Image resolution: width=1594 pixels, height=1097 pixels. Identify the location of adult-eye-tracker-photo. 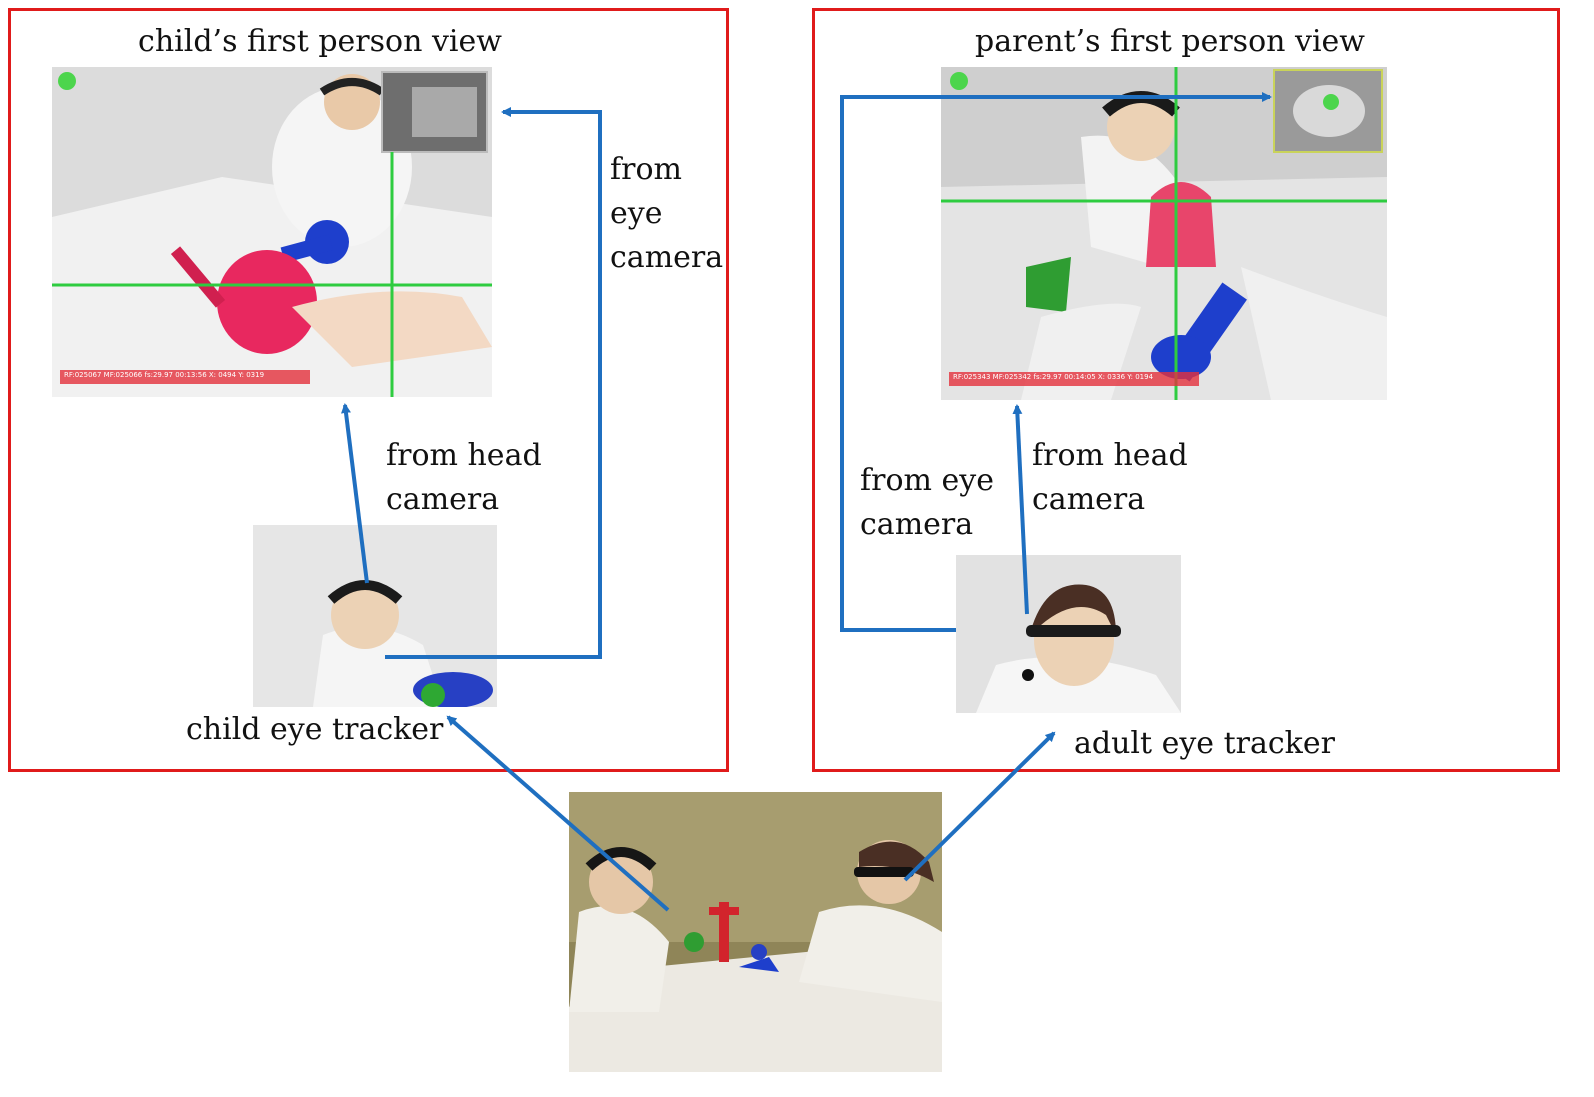
(1068, 634).